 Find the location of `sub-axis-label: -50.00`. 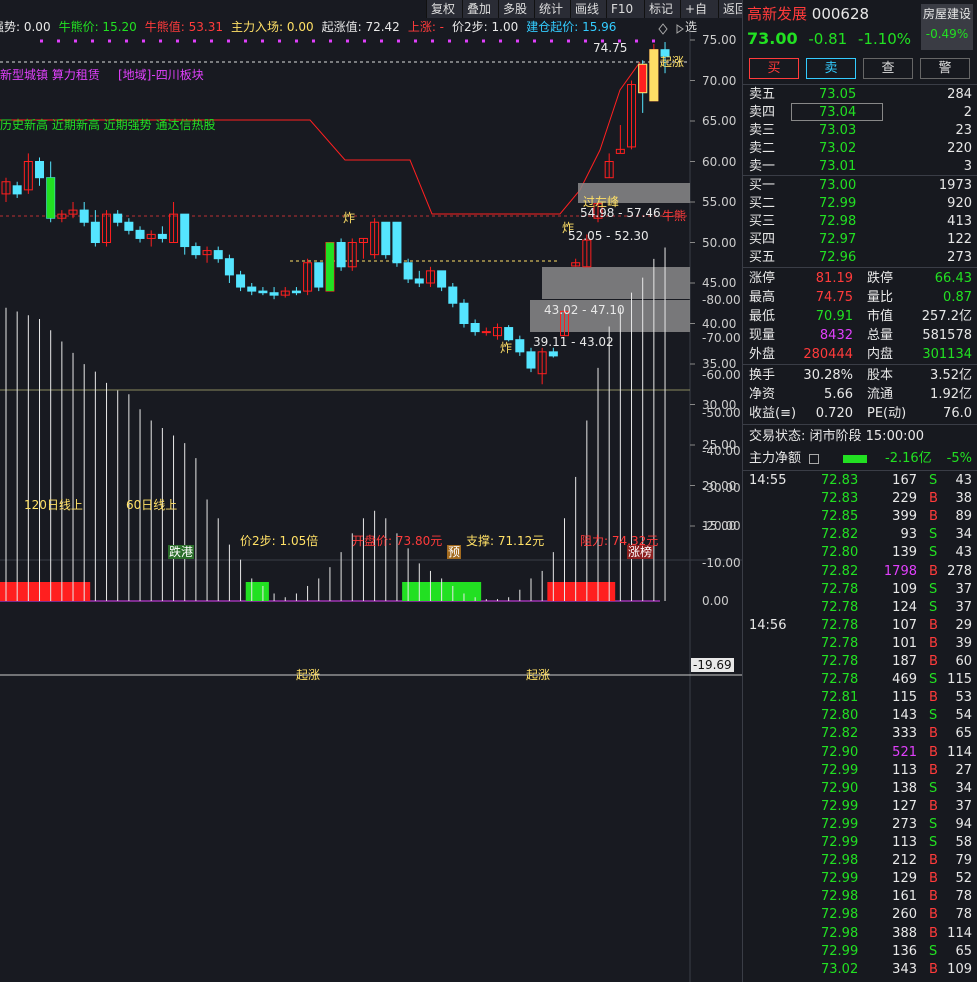

sub-axis-label: -50.00 is located at coordinates (721, 413).